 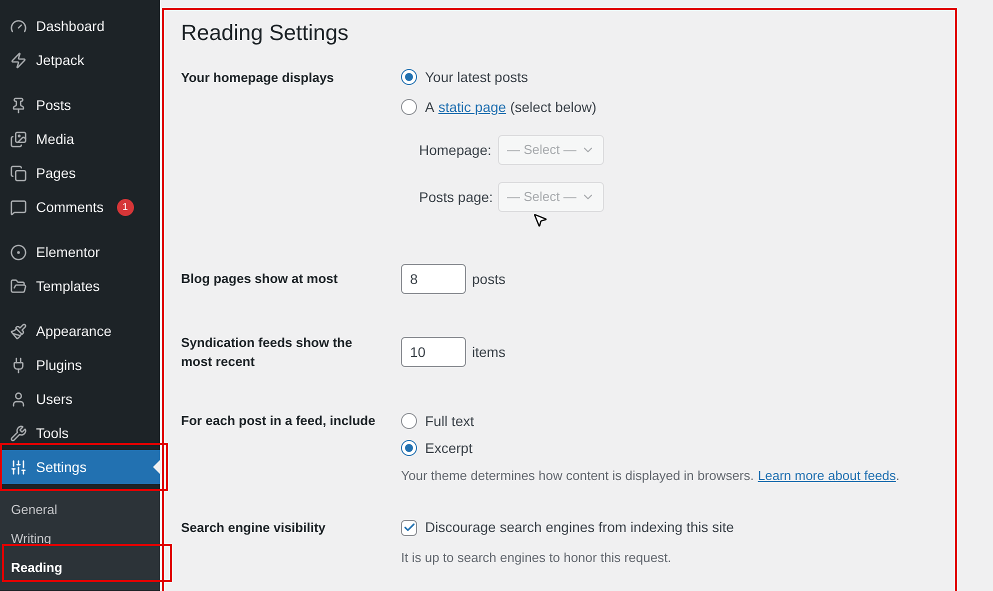 What do you see at coordinates (80, 252) in the screenshot?
I see `sidebar-item: Elementor` at bounding box center [80, 252].